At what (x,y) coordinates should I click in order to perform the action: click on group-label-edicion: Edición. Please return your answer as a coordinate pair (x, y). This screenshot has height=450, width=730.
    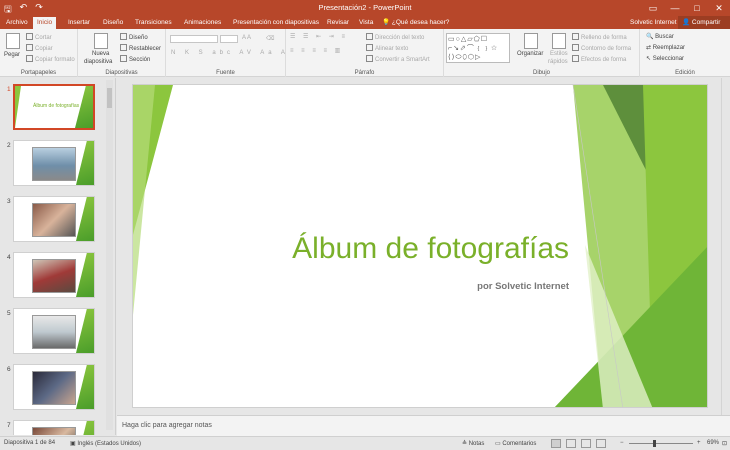
    Looking at the image, I should click on (685, 73).